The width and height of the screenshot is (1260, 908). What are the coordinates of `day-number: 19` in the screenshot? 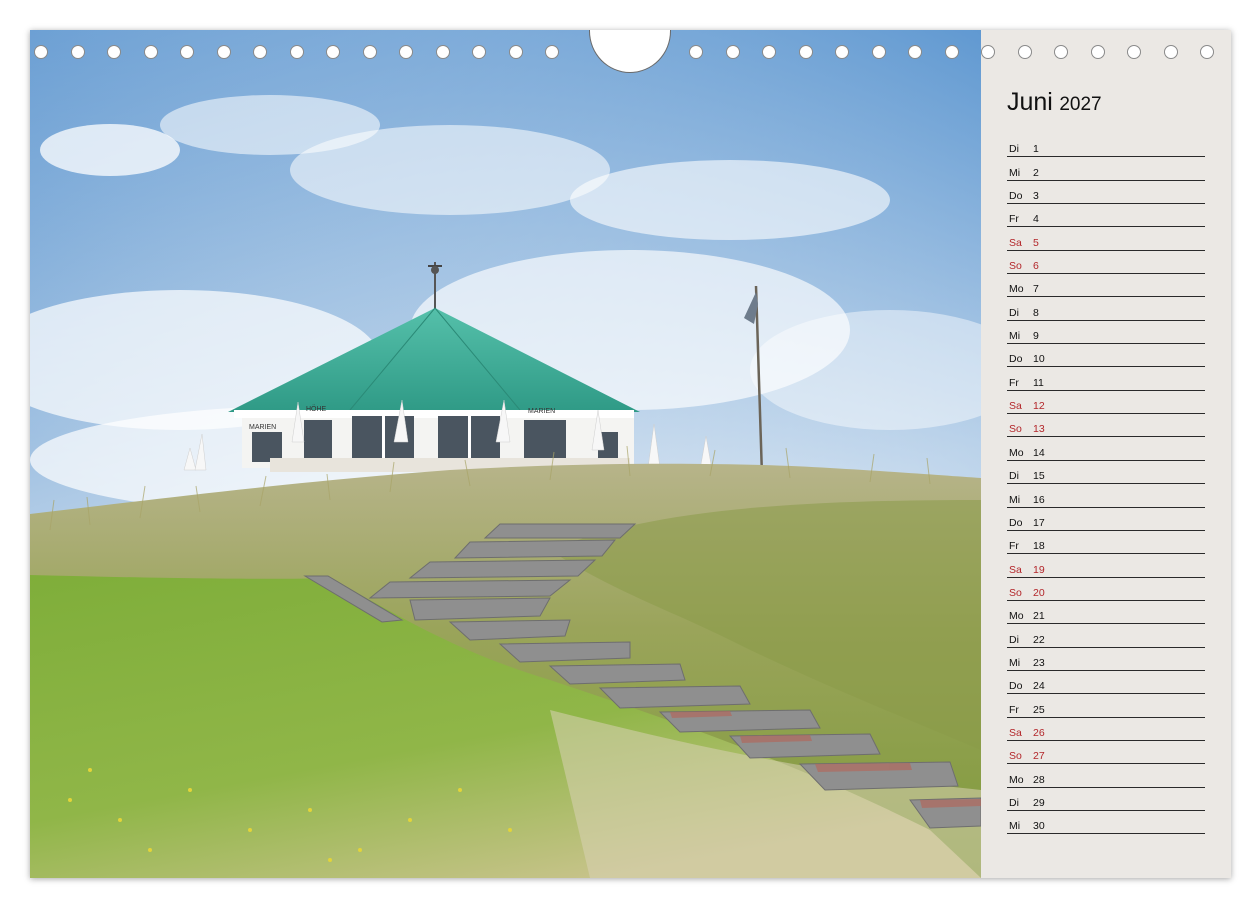 It's located at (1039, 569).